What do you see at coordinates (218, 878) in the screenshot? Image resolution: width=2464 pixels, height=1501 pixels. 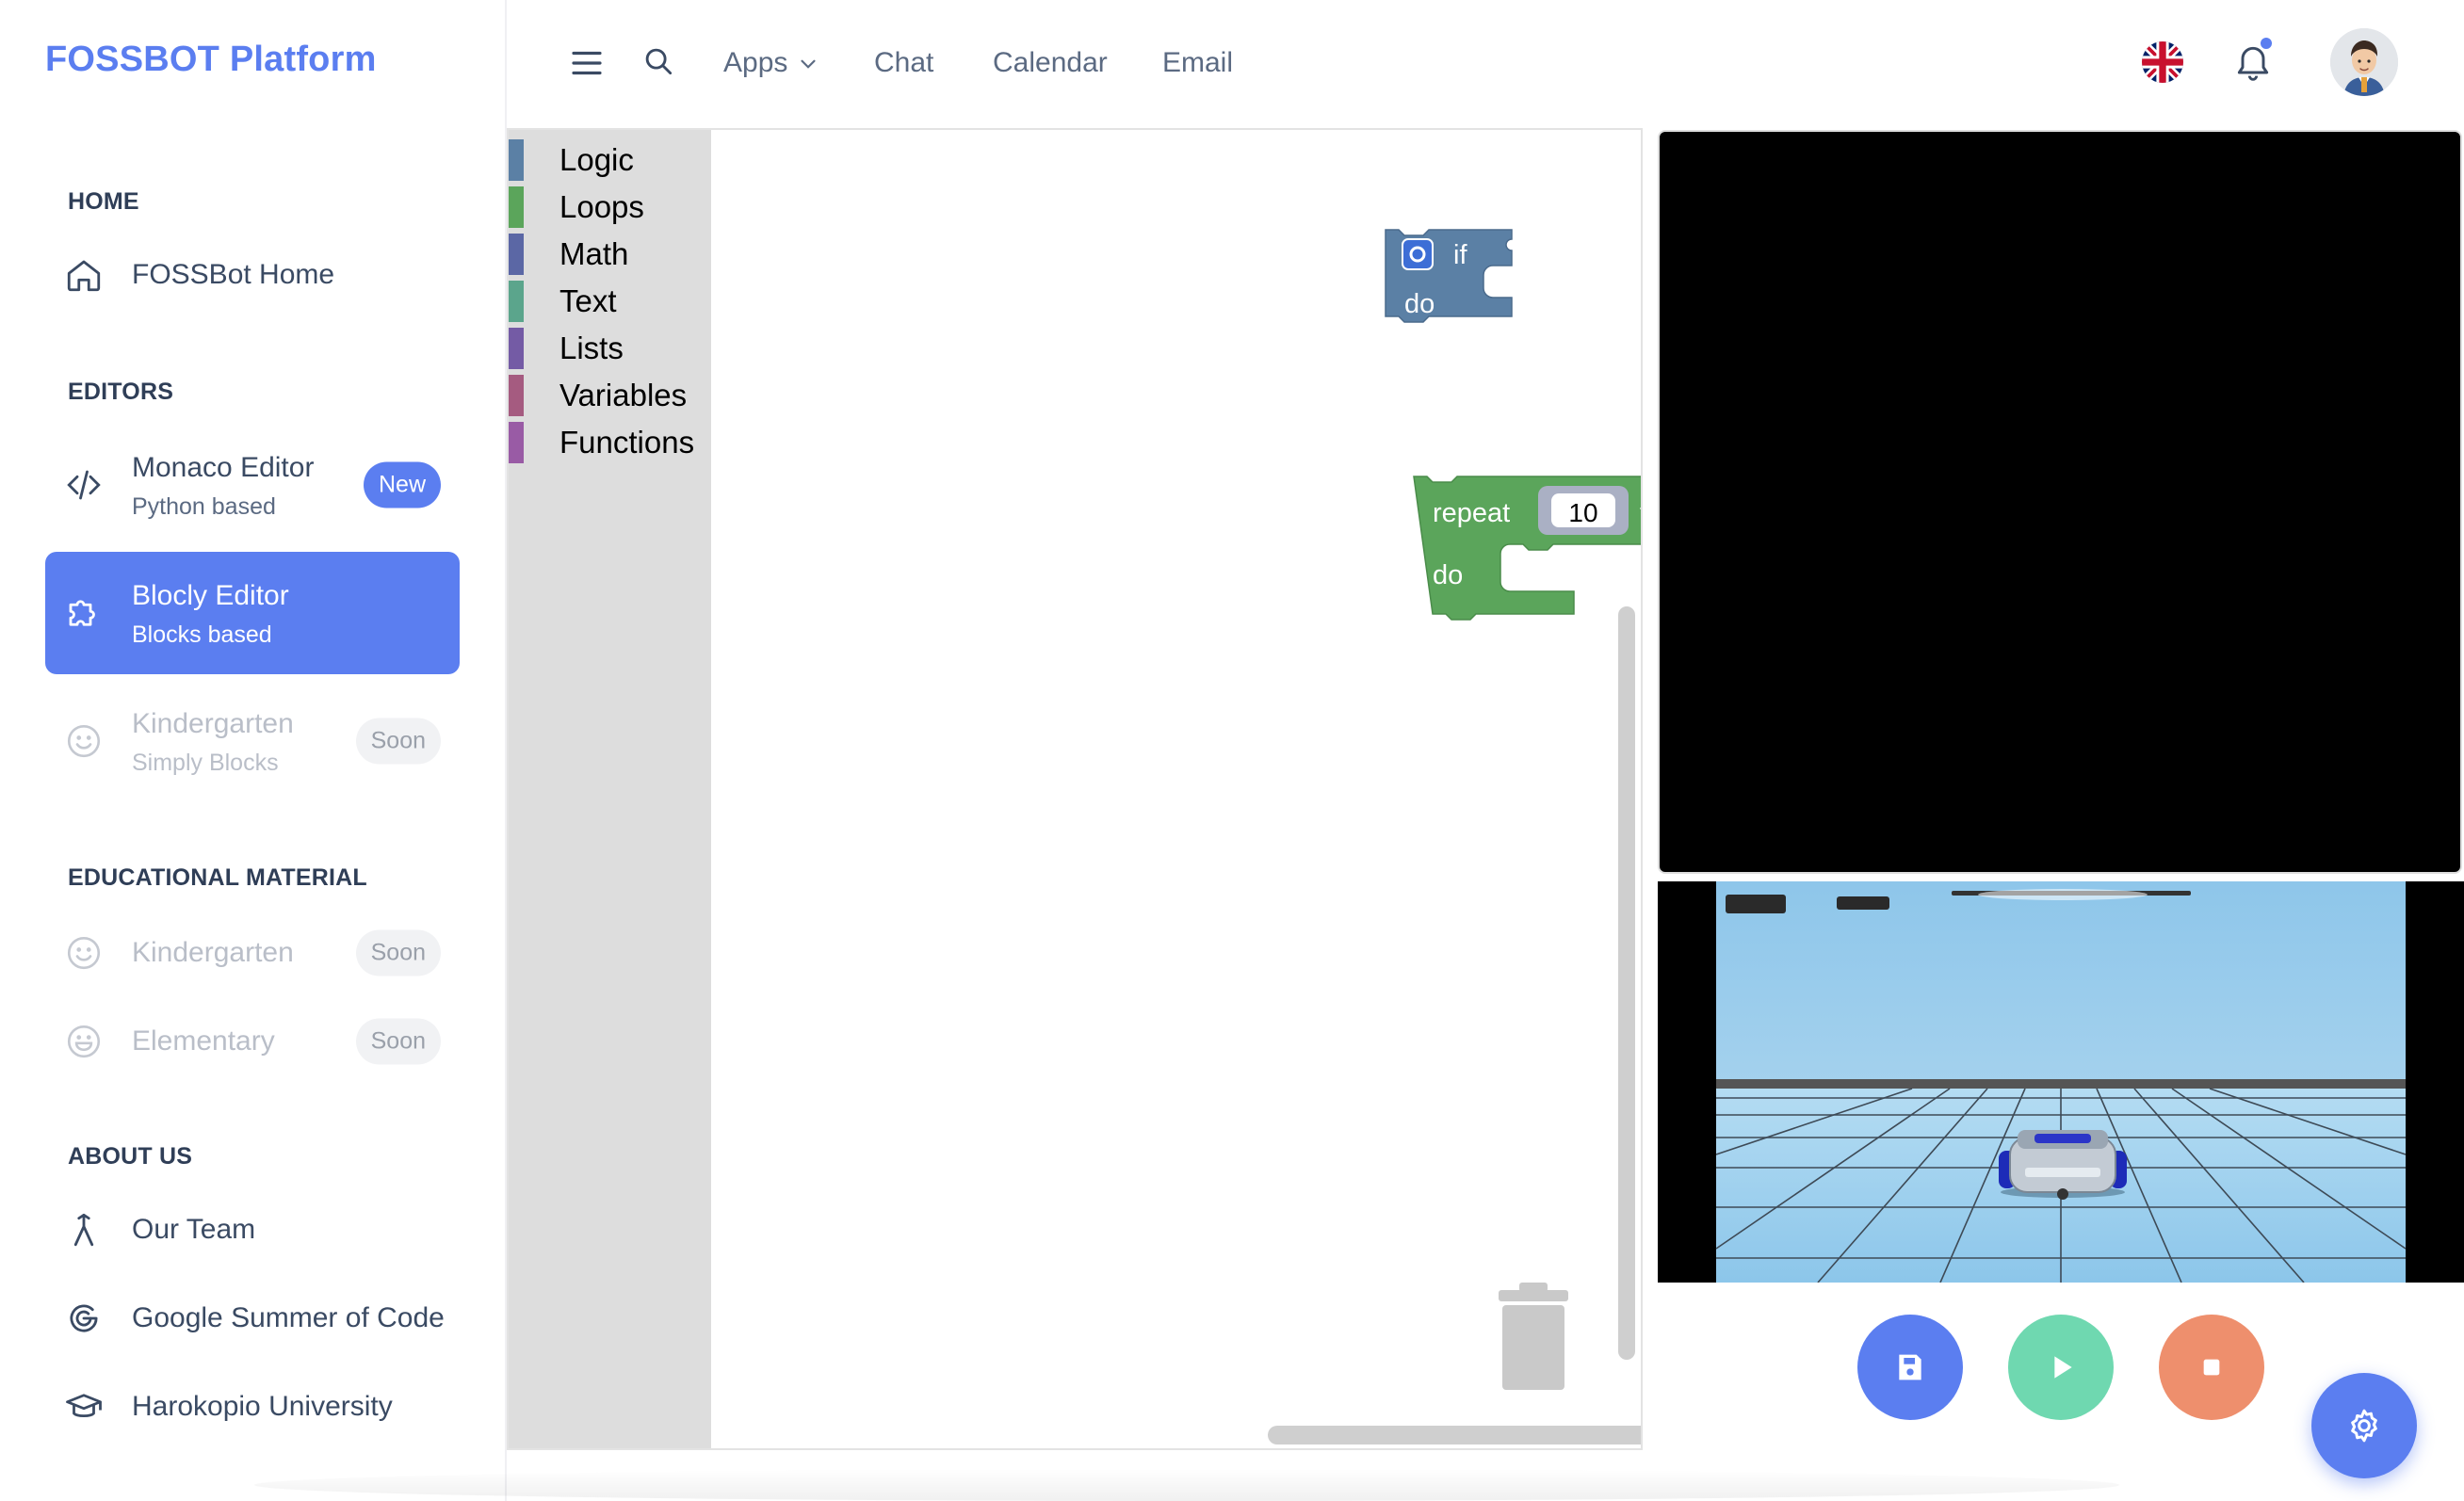 I see `section-educational: EDUCATIONAL MATERIAL` at bounding box center [218, 878].